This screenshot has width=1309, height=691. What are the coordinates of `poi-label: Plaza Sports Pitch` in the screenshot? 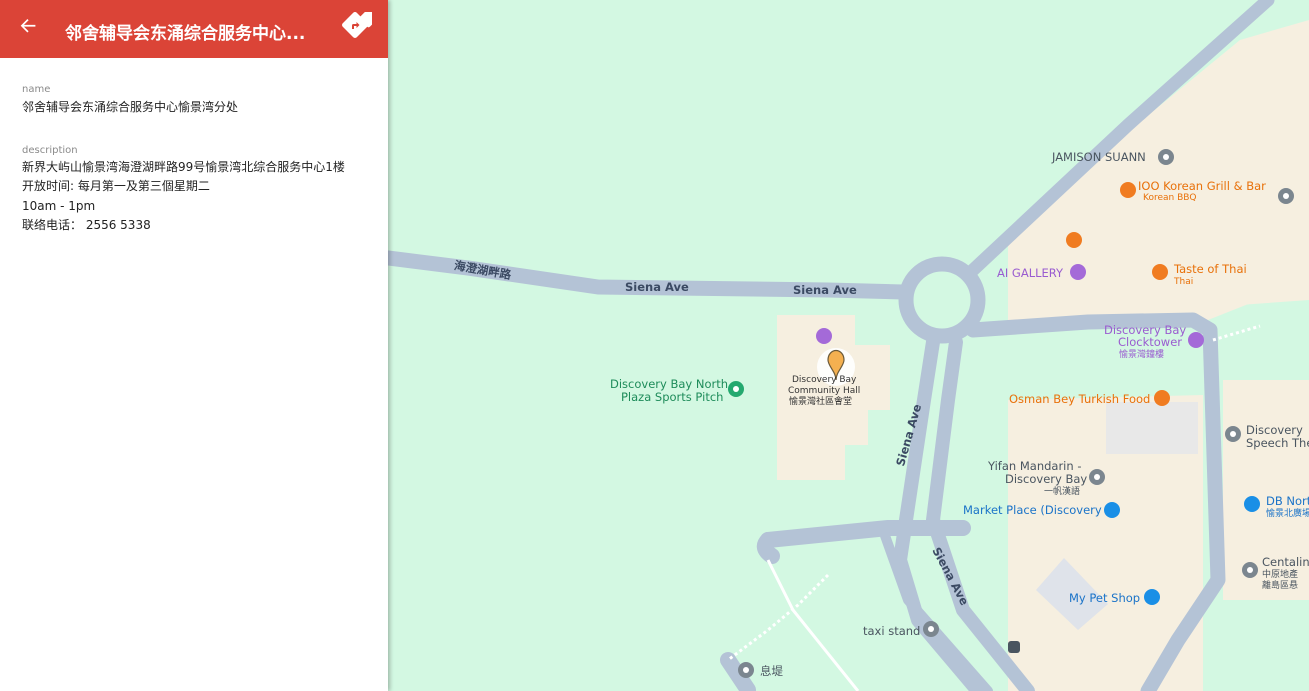 It's located at (672, 397).